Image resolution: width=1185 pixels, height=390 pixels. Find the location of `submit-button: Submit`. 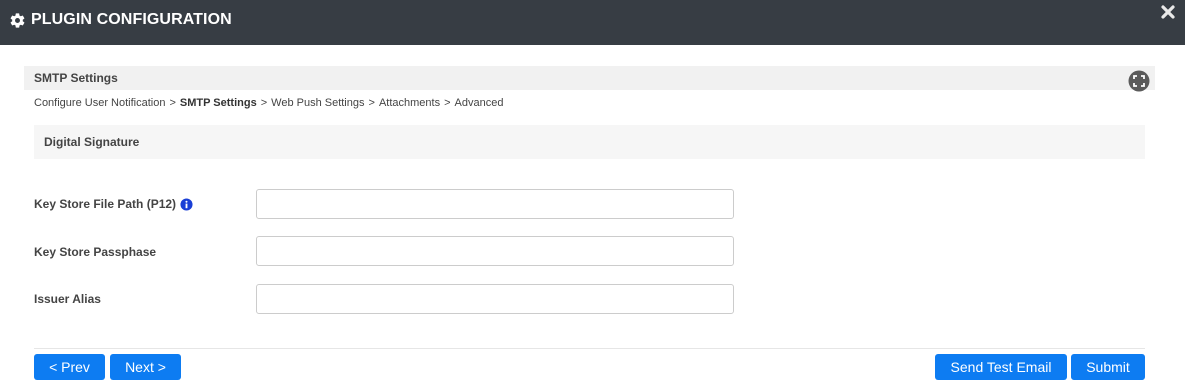

submit-button: Submit is located at coordinates (1108, 367).